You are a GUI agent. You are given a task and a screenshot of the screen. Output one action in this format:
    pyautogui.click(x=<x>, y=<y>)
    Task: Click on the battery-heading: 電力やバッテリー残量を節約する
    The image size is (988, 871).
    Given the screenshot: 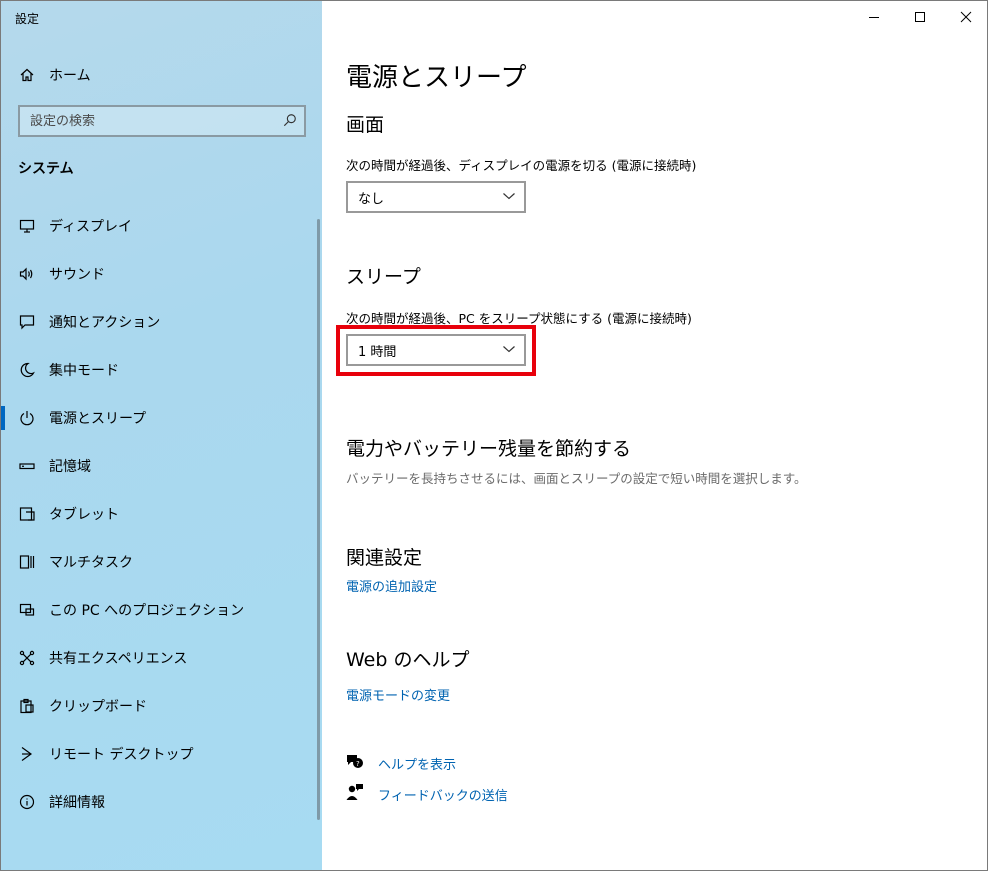 What is the action you would take?
    pyautogui.click(x=489, y=449)
    